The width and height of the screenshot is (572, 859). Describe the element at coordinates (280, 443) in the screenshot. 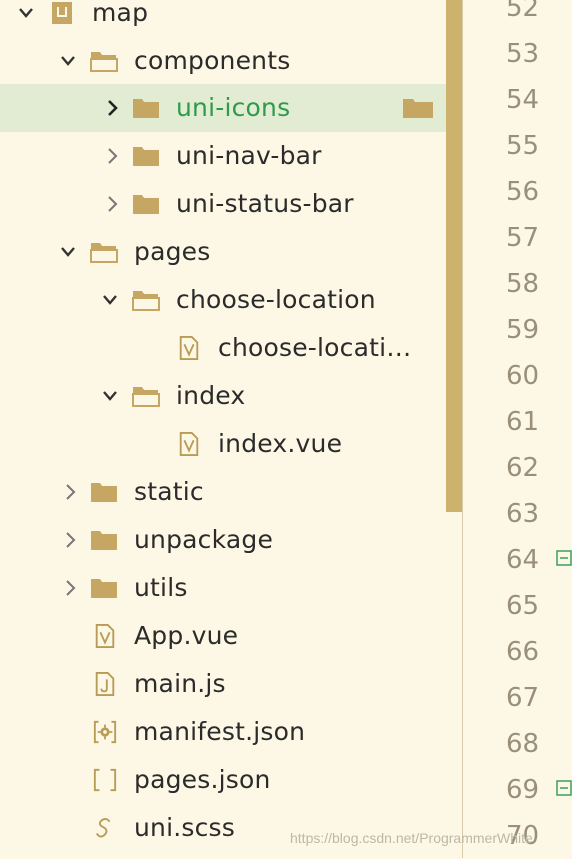

I see `tree-item-label: index.vue` at that location.